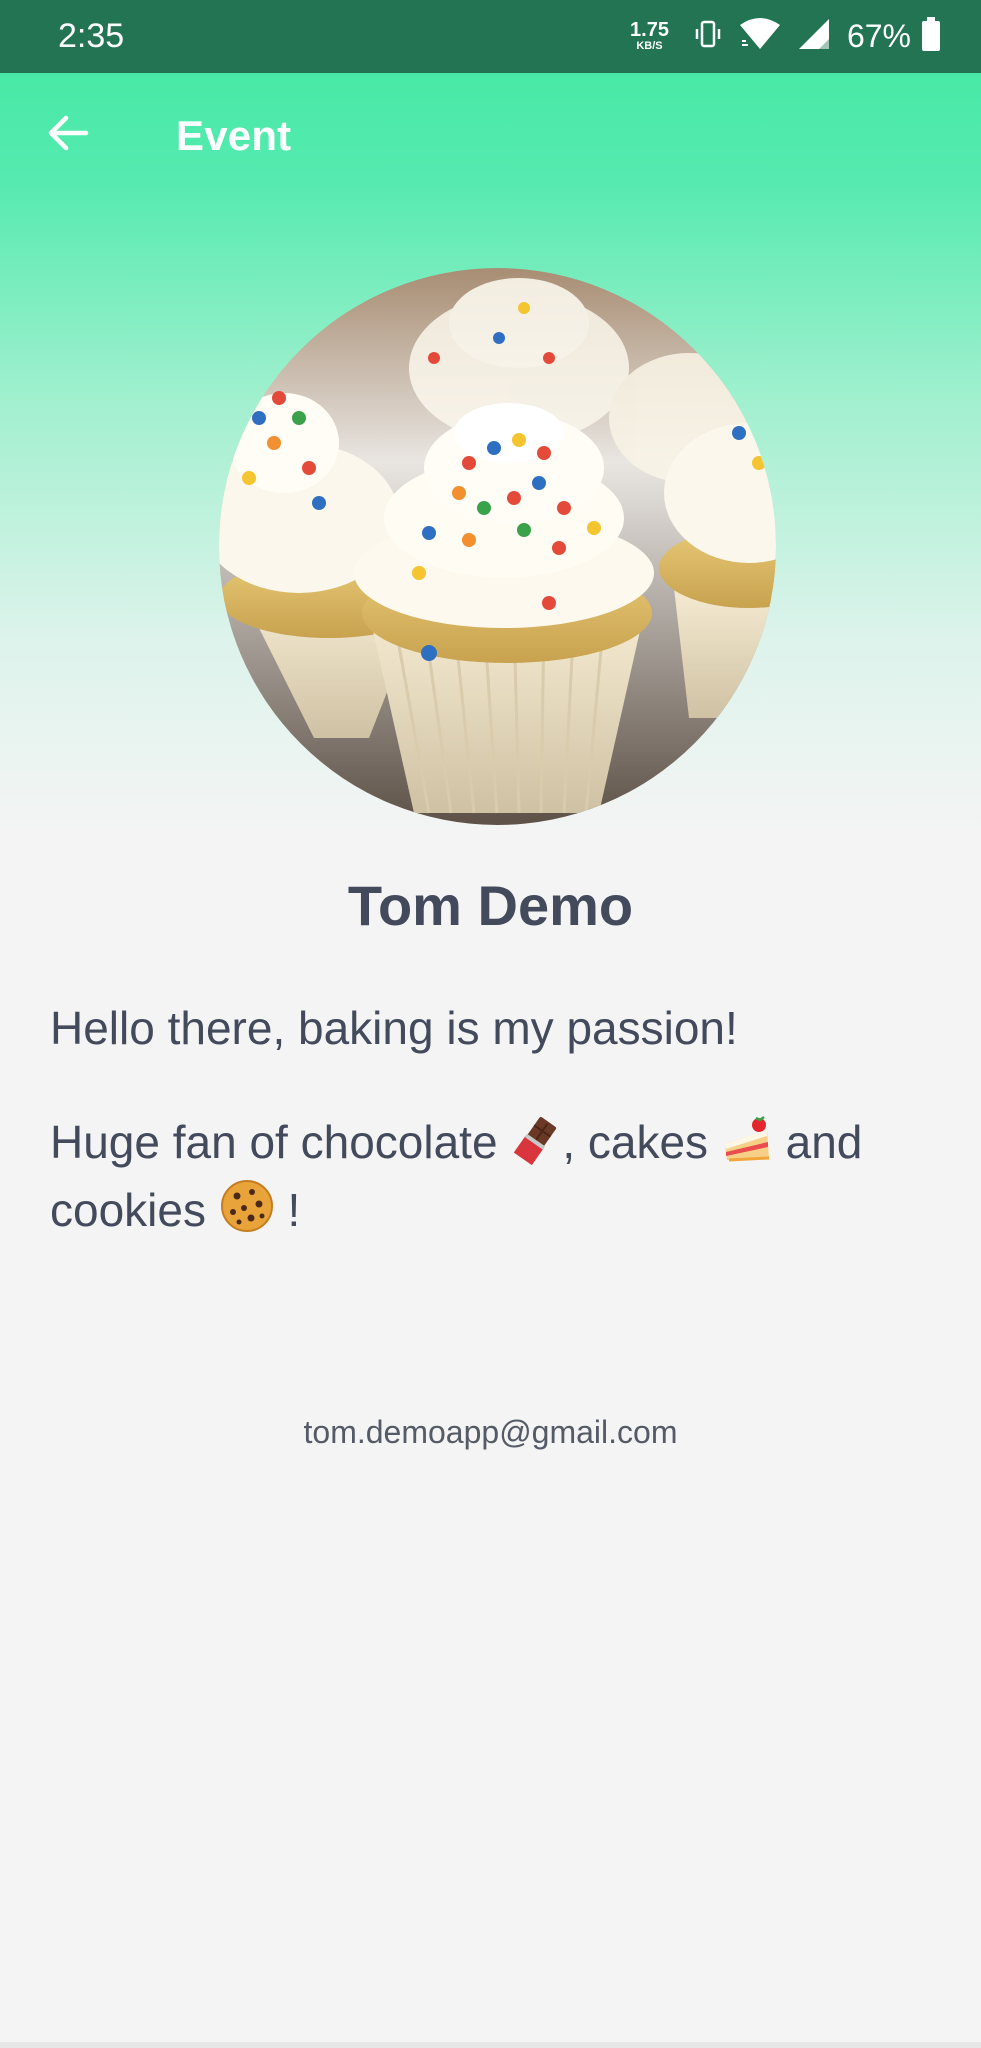 This screenshot has width=981, height=2048. What do you see at coordinates (785, 36) in the screenshot?
I see `status-icons: 1.75 KB/S 67%` at bounding box center [785, 36].